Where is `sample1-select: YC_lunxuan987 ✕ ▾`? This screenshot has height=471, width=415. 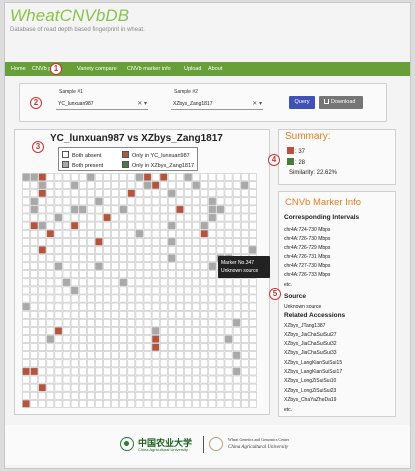
sample1-select: YC_lunxuan987 ✕ ▾ is located at coordinates (102, 104).